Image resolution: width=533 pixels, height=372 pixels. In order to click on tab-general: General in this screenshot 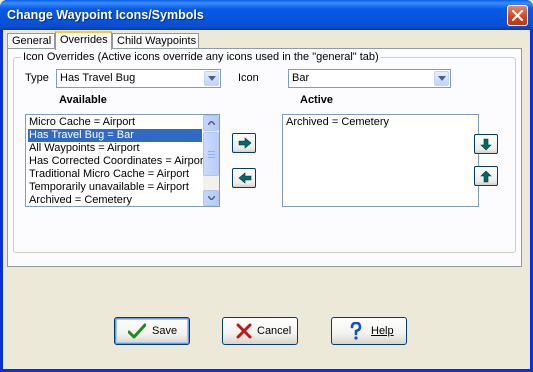, I will do `click(31, 41)`.